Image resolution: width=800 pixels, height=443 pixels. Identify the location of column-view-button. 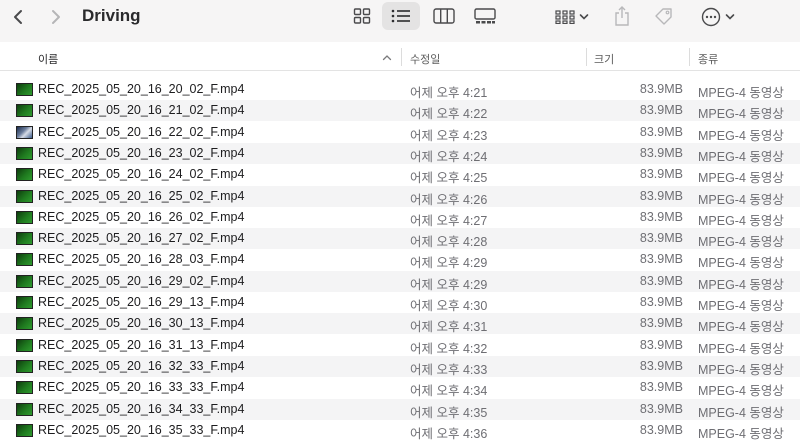
(444, 16).